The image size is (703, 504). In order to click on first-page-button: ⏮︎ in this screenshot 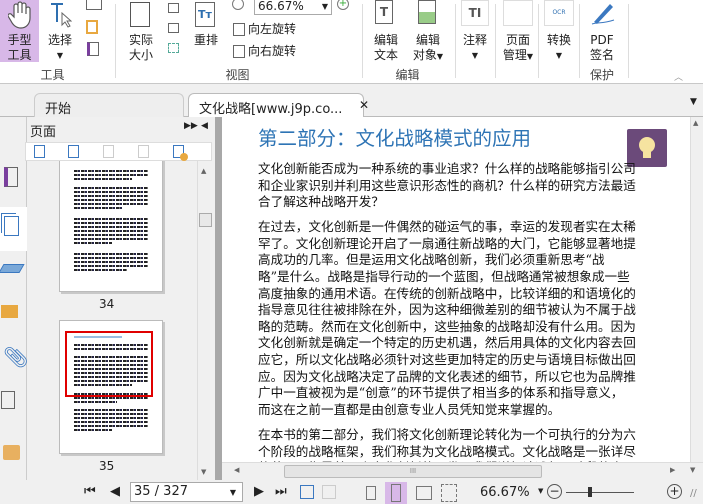, I will do `click(90, 491)`.